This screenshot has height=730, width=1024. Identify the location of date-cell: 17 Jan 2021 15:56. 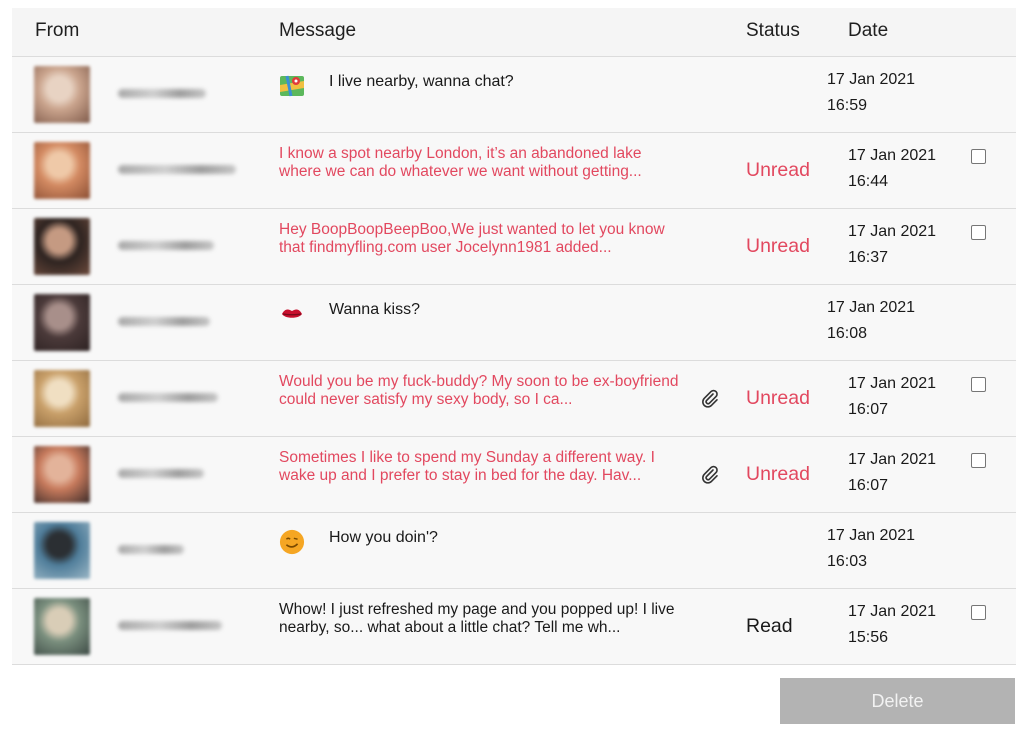
(892, 625).